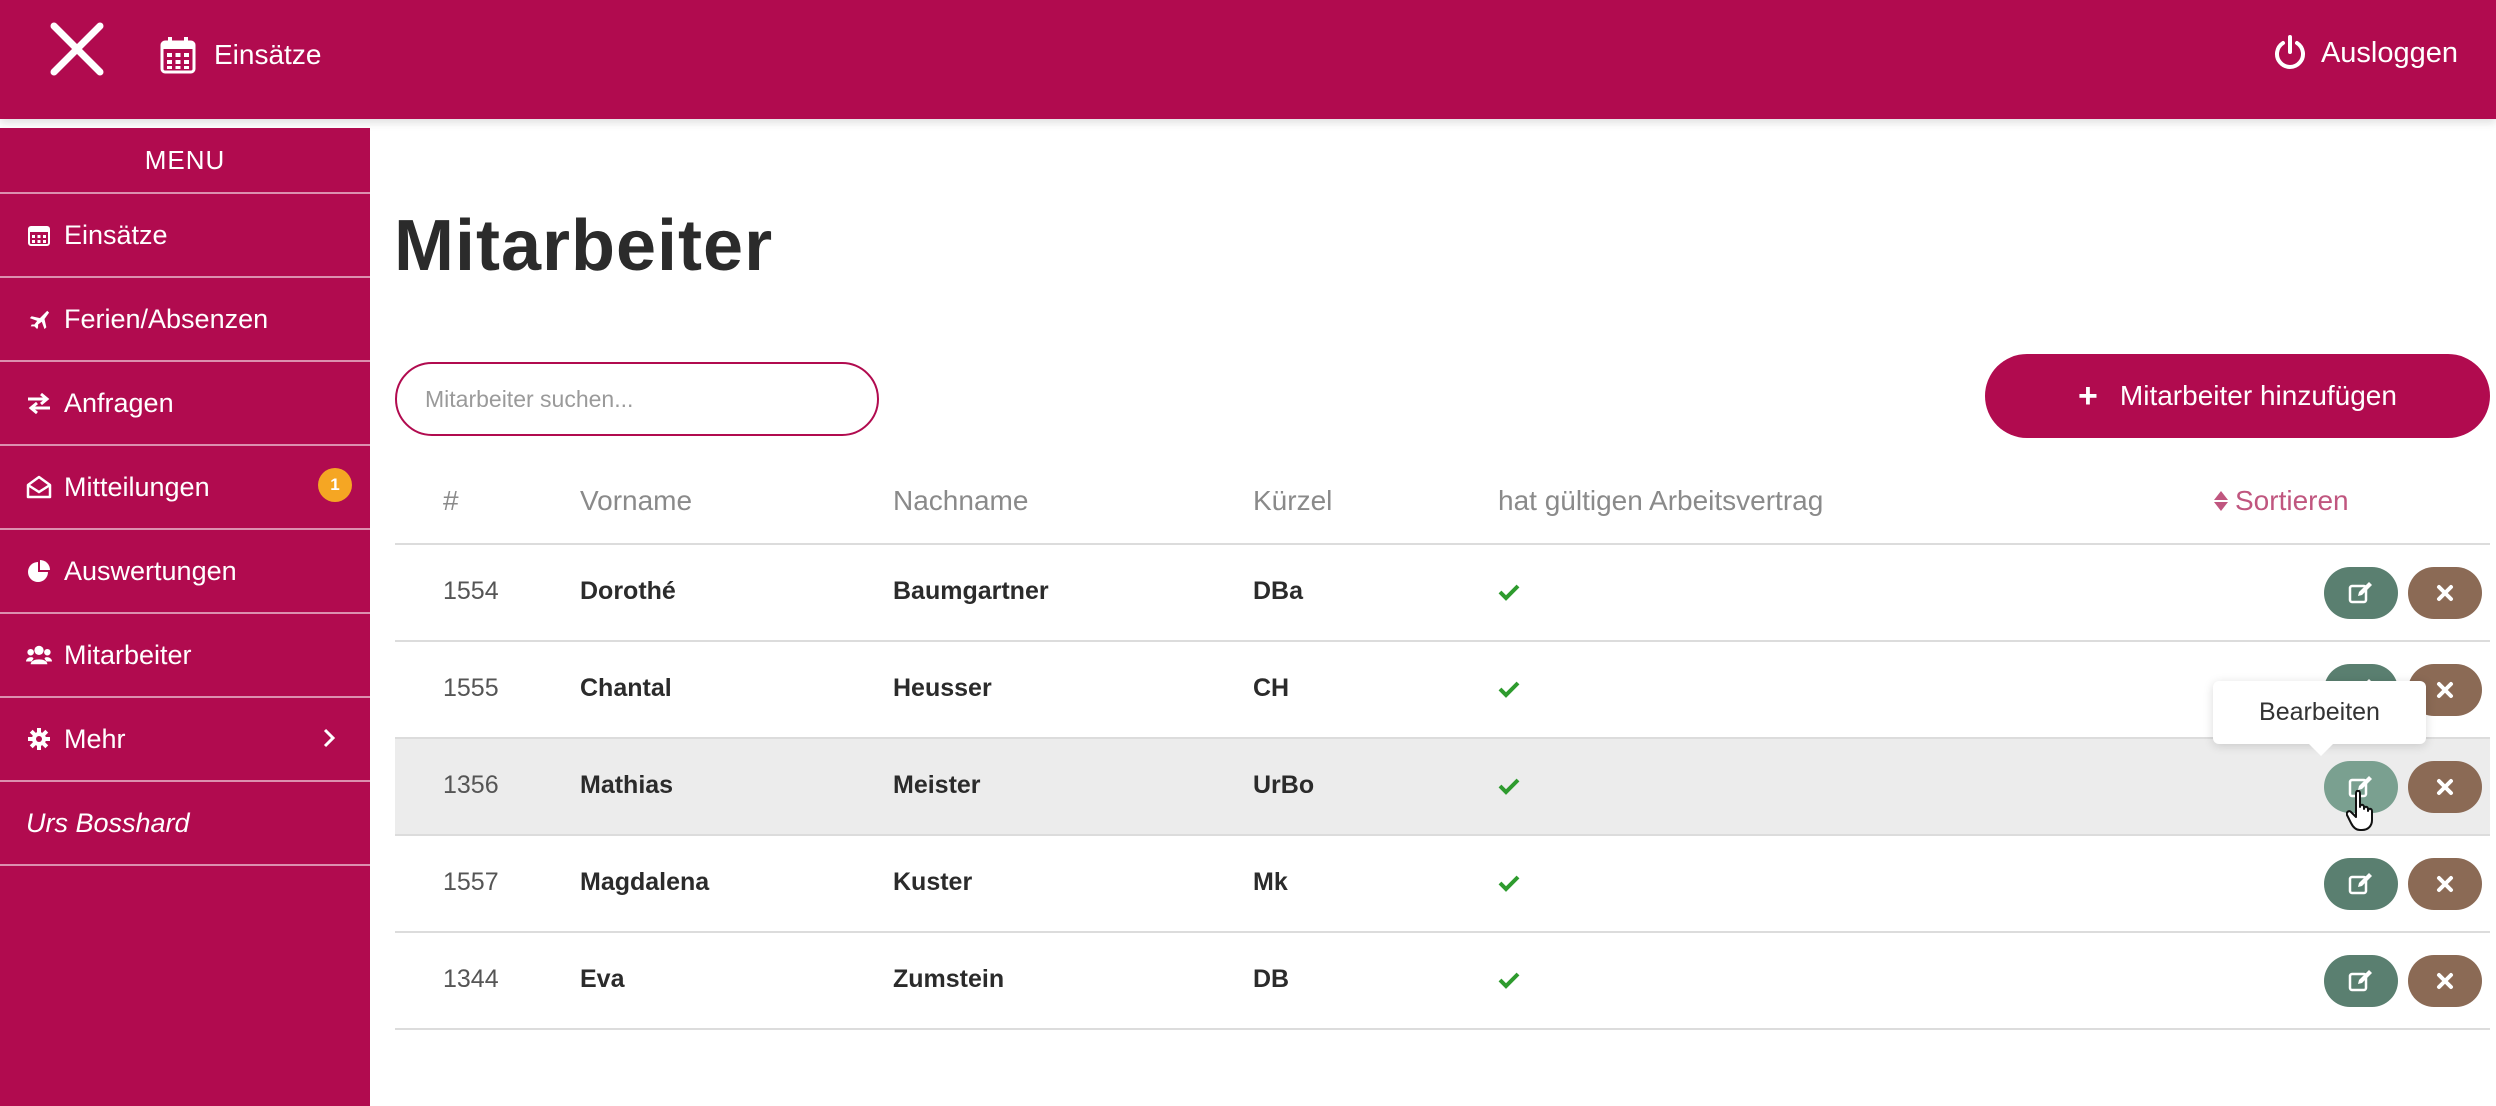  I want to click on edit-tooltip: Bearbeiten, so click(2319, 718).